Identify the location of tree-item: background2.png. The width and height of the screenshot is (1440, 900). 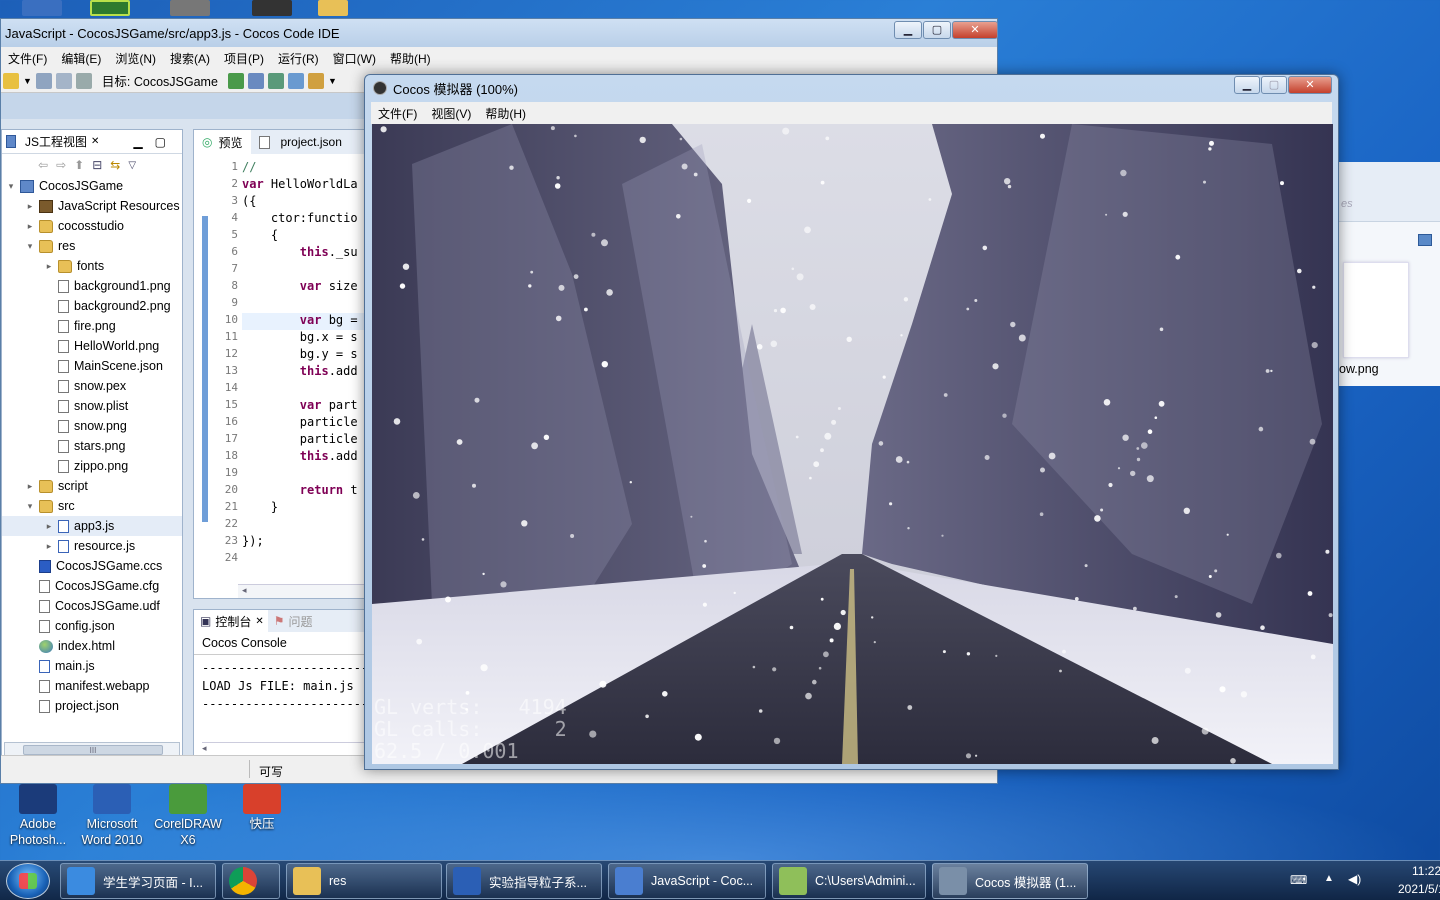
(92, 306).